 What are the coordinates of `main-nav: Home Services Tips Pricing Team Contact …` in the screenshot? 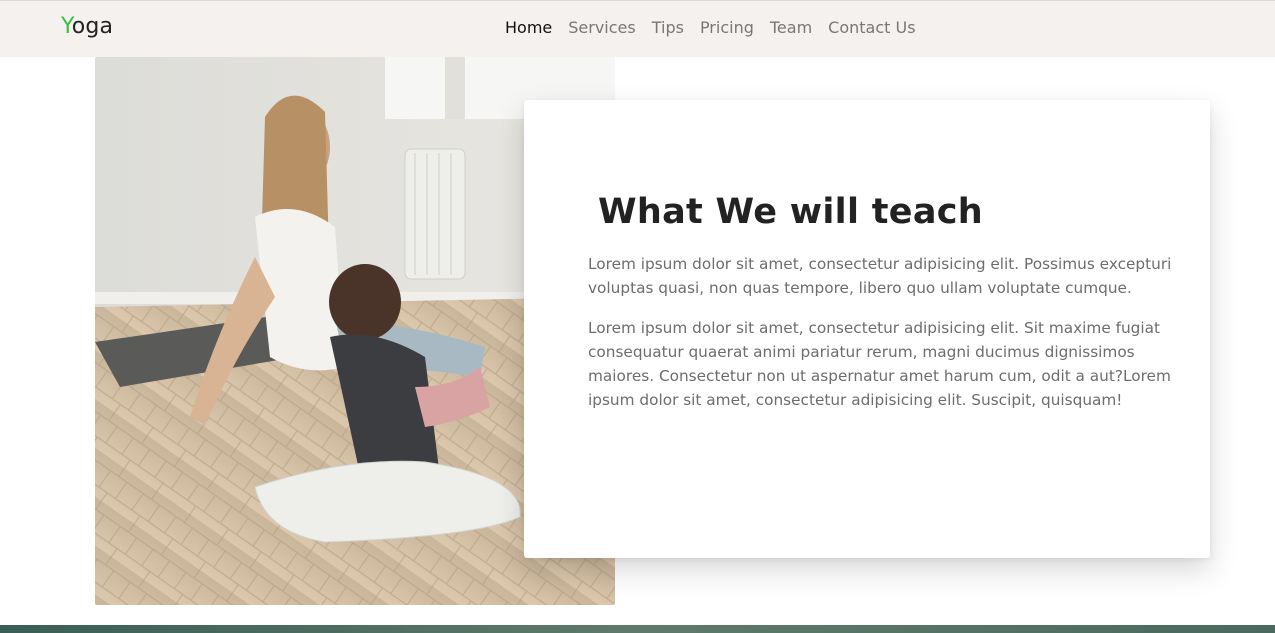 It's located at (710, 27).